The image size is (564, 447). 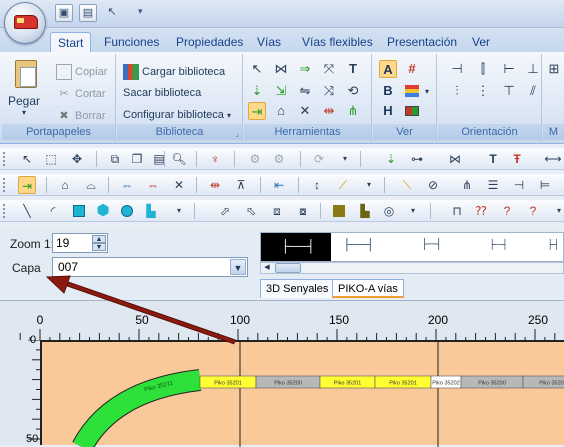 I want to click on annotation-arrow, so click(x=140, y=310).